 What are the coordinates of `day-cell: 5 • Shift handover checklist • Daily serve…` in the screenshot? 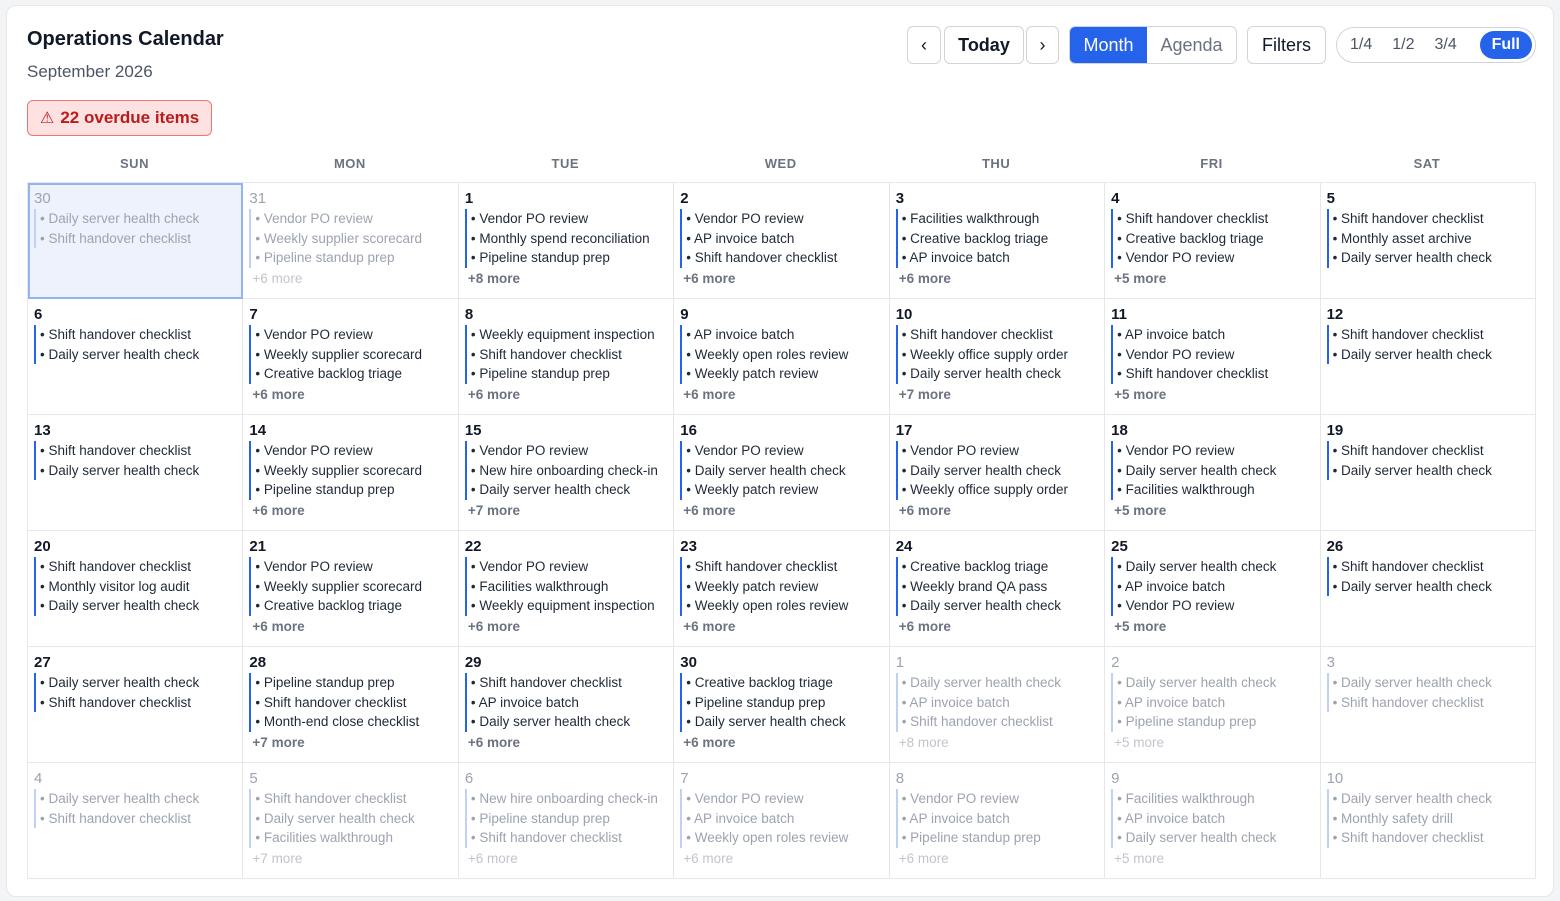 It's located at (351, 821).